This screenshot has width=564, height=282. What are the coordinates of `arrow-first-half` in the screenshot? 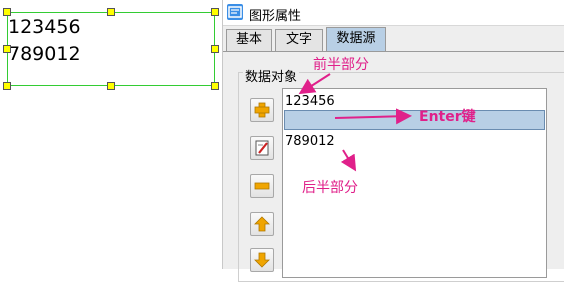 It's located at (314, 84).